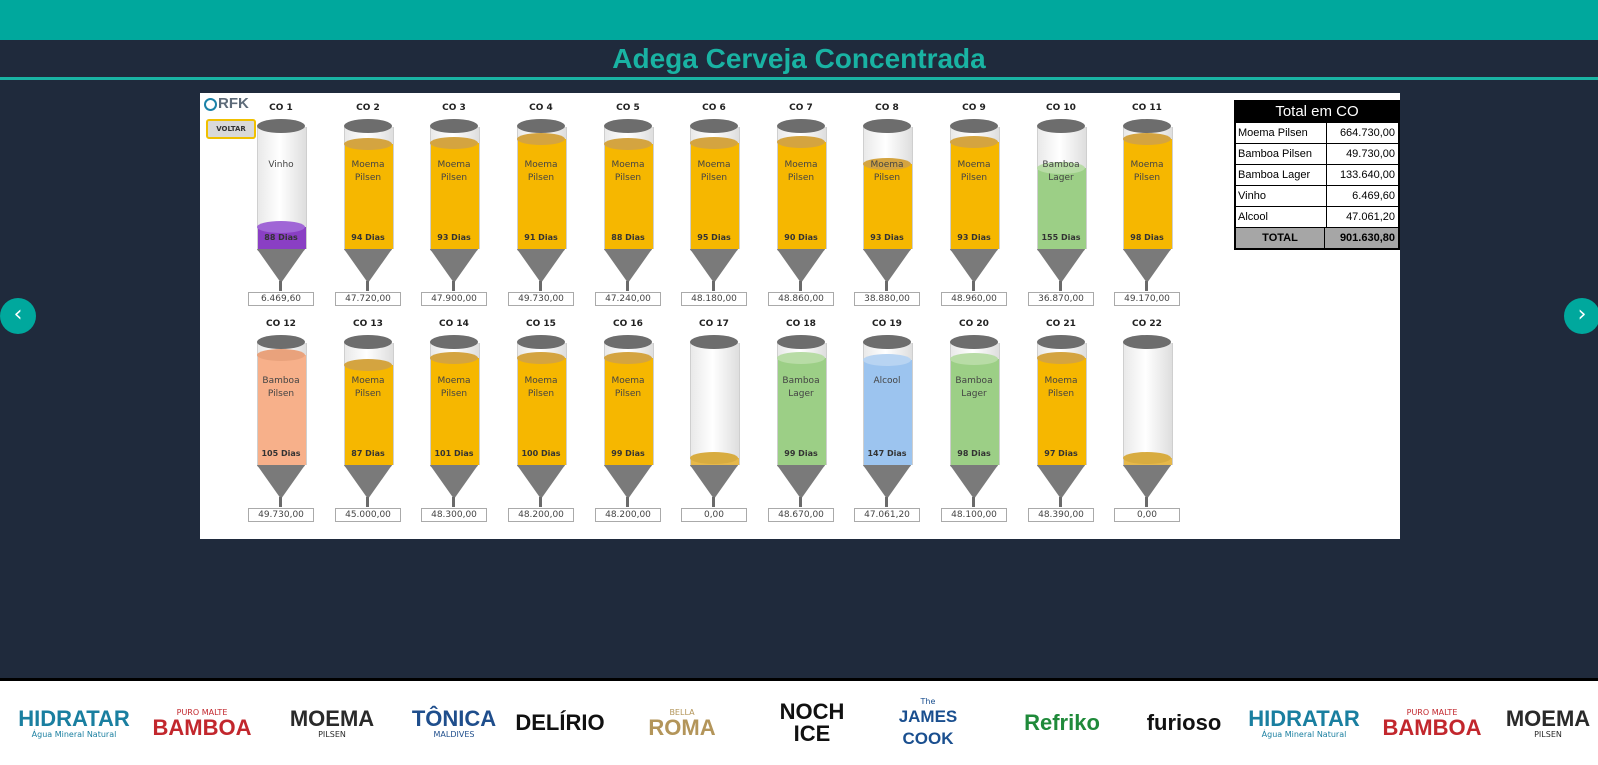 The height and width of the screenshot is (765, 1598). What do you see at coordinates (1147, 324) in the screenshot?
I see `tank-id: CO 22` at bounding box center [1147, 324].